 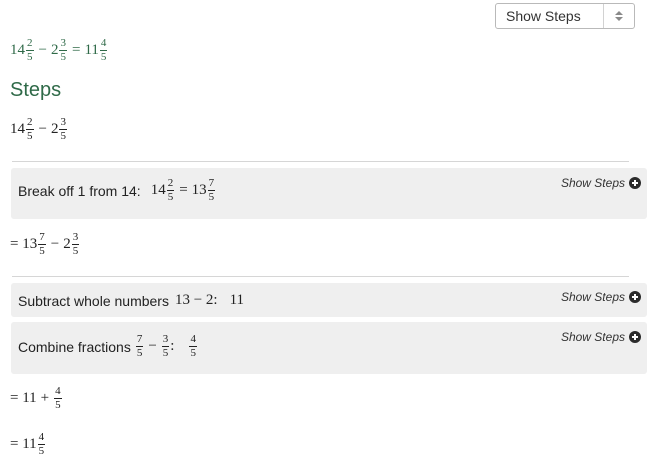 I want to click on step-description: Subtract whole numbers, so click(x=93, y=300).